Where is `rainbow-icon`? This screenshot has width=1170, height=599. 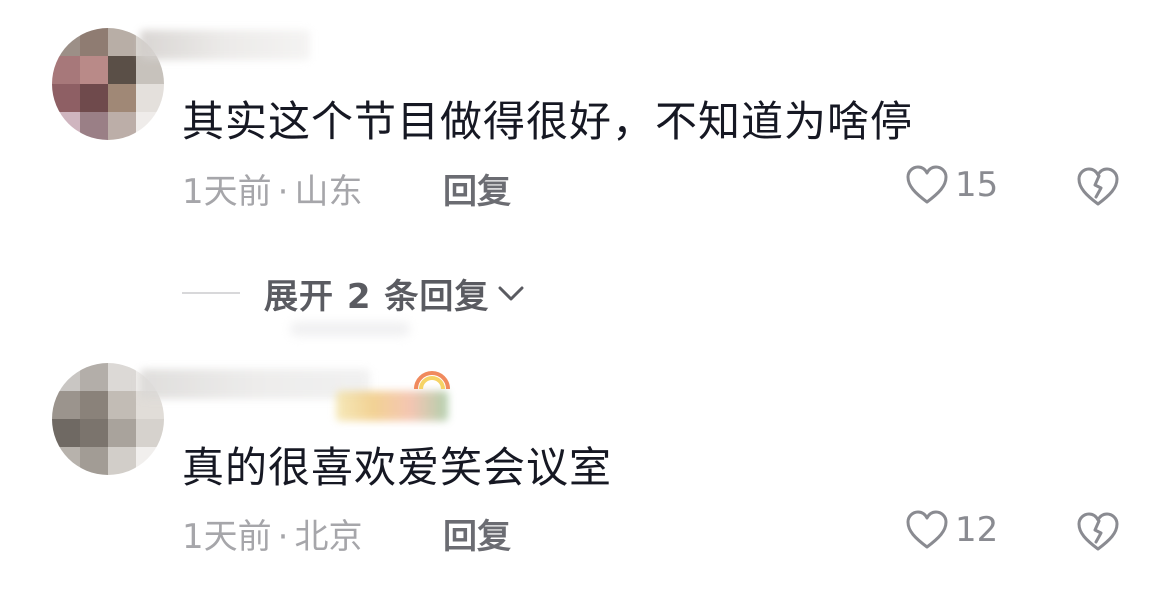
rainbow-icon is located at coordinates (432, 380).